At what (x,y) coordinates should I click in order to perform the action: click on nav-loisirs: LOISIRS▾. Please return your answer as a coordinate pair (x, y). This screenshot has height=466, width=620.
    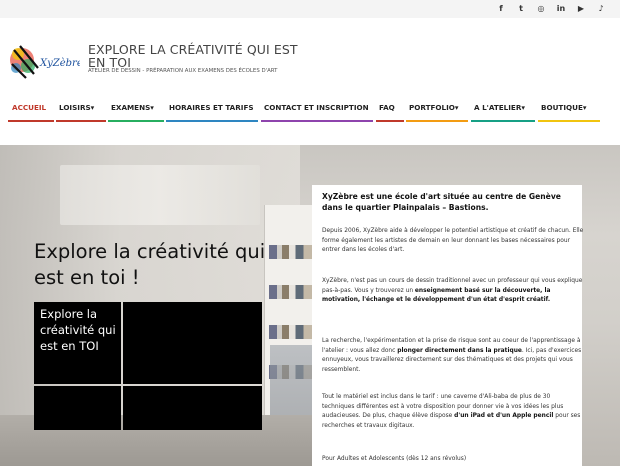
    Looking at the image, I should click on (76, 107).